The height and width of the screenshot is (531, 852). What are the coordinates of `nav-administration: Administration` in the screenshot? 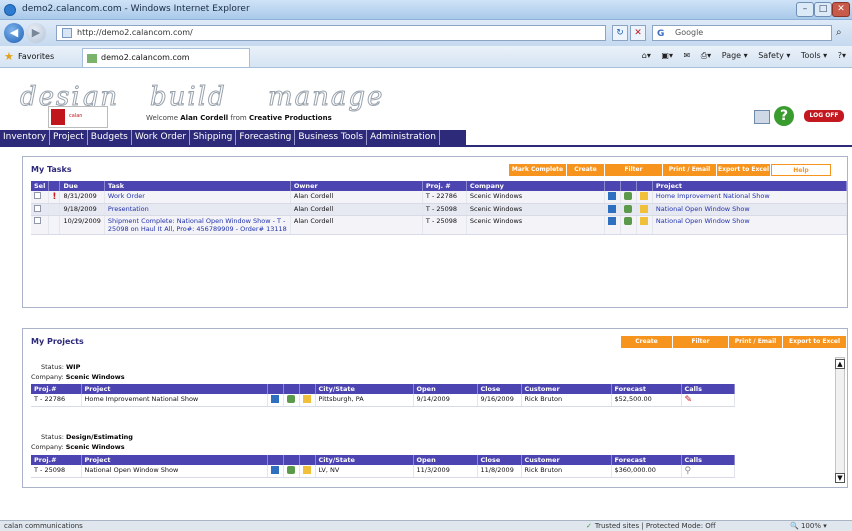 It's located at (403, 137).